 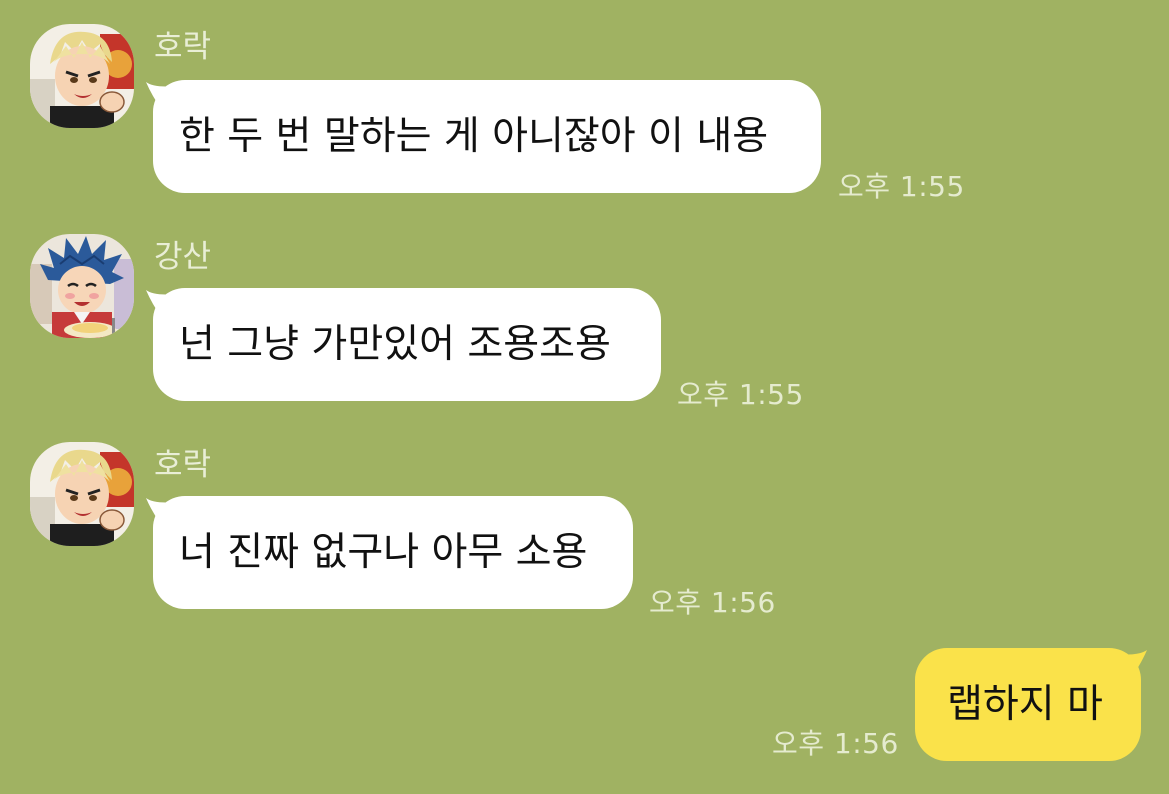 What do you see at coordinates (1028, 704) in the screenshot?
I see `message-bubble-mine: 랩하지 마` at bounding box center [1028, 704].